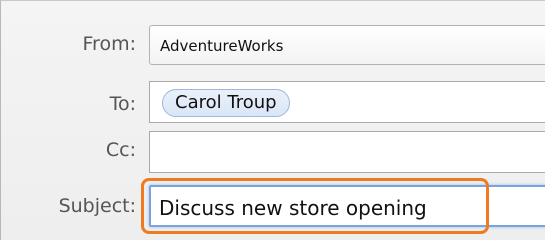  What do you see at coordinates (222, 46) in the screenshot?
I see `from-account-value: AdventureWorks` at bounding box center [222, 46].